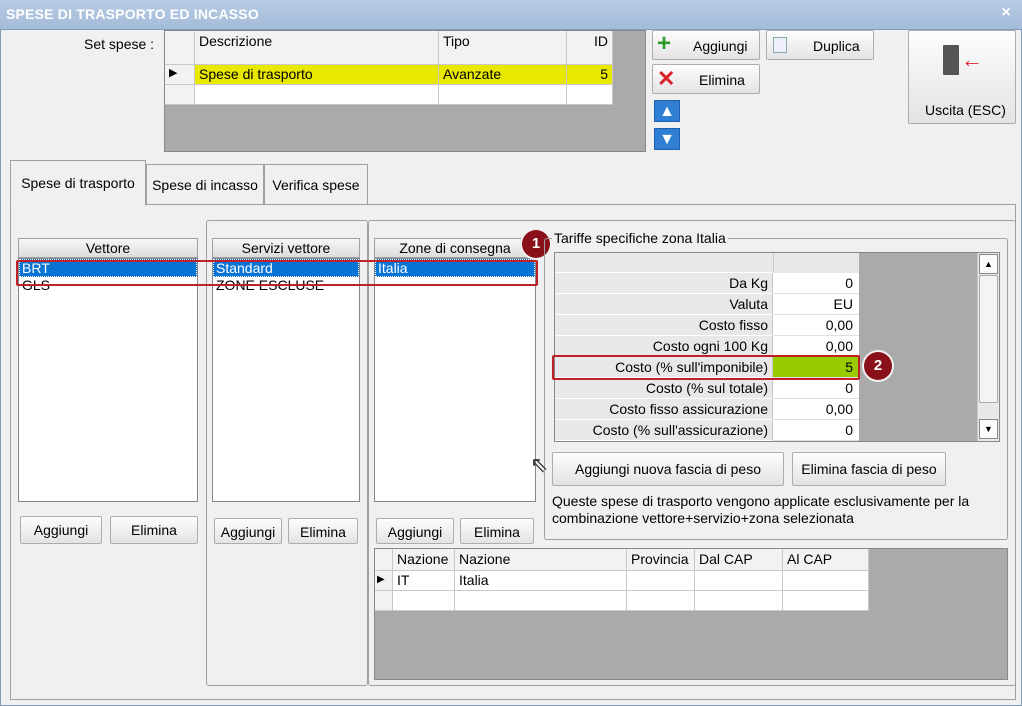  What do you see at coordinates (664, 388) in the screenshot?
I see `tariffe-row-label: Costo (% sul totale)` at bounding box center [664, 388].